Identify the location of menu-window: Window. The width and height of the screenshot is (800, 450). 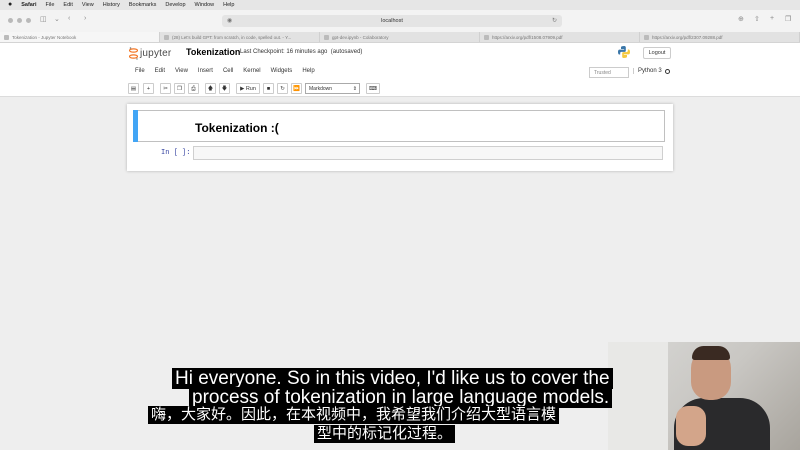
(205, 5).